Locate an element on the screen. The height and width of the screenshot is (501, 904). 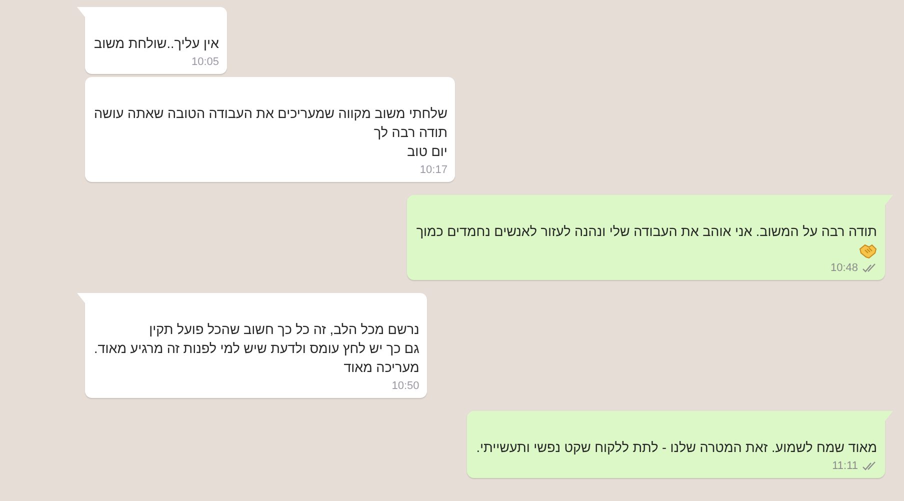
message-text: מאוד שמח לשמוע. זאת המטרה שלנו - לתת ללקוח שקט נפשי ותעשייתי. is located at coordinates (676, 448).